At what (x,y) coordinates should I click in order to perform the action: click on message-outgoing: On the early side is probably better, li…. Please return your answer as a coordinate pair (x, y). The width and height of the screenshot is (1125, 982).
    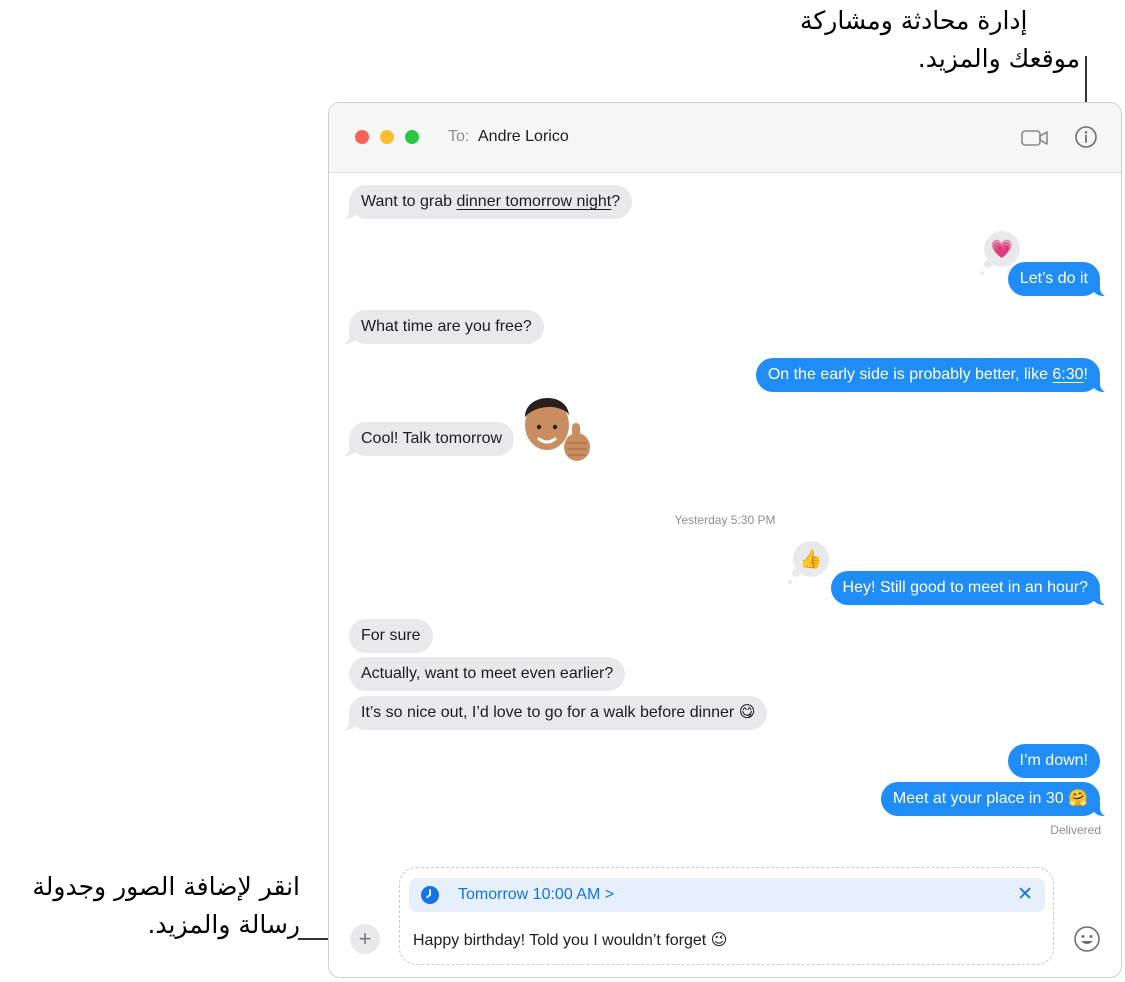
    Looking at the image, I should click on (933, 375).